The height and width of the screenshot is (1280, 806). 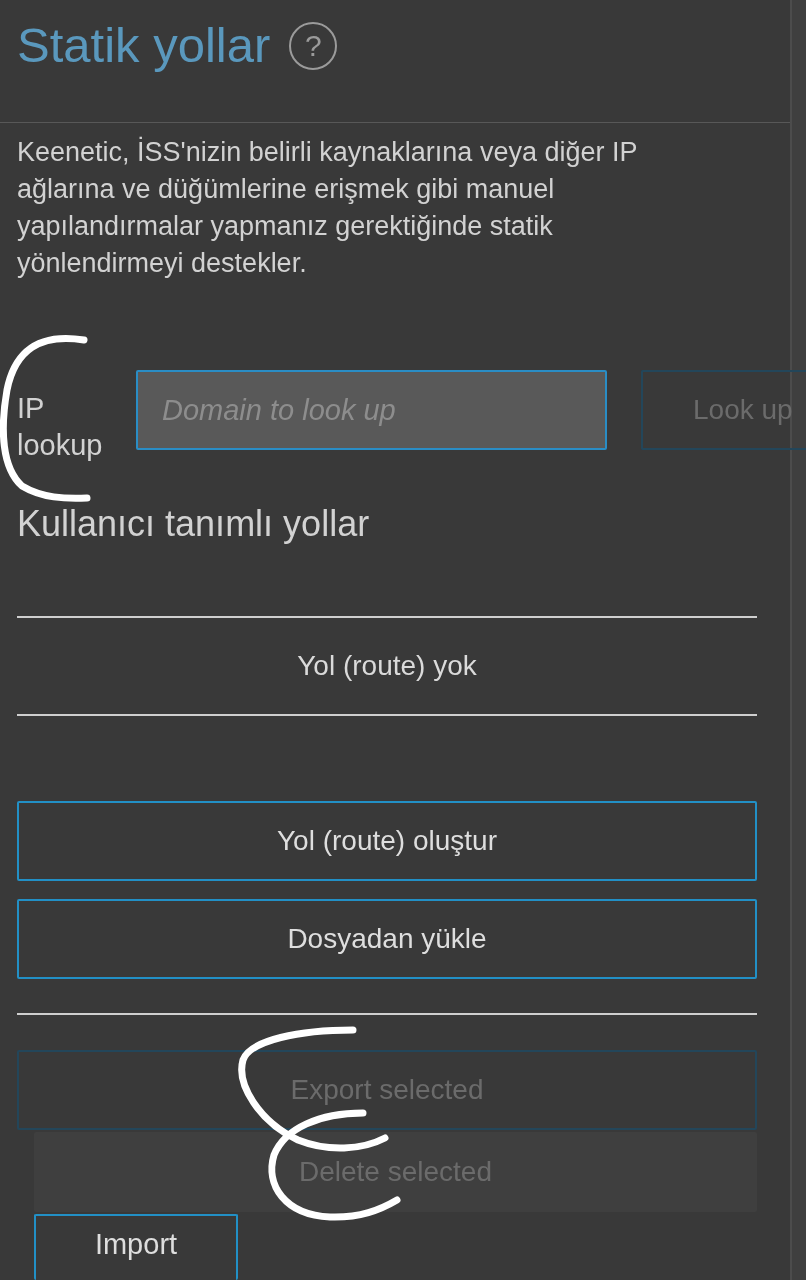 What do you see at coordinates (194, 524) in the screenshot?
I see `section-heading: Kullanıcı tanımlı yollar` at bounding box center [194, 524].